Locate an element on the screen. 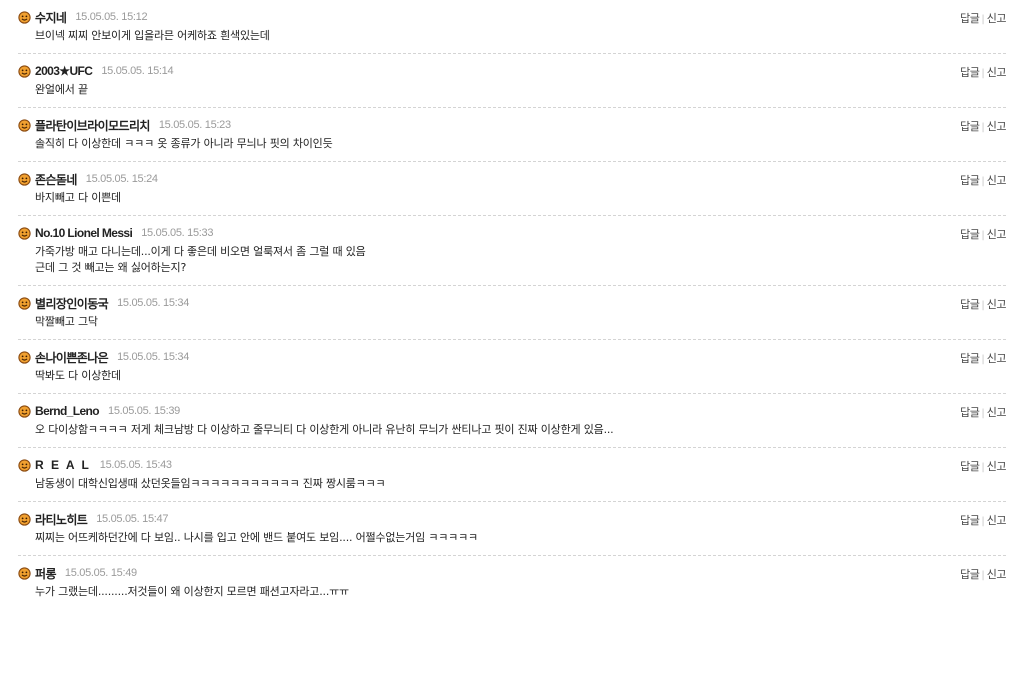 The width and height of the screenshot is (1024, 676). comment-author: No.10 Lionel Messi is located at coordinates (84, 233).